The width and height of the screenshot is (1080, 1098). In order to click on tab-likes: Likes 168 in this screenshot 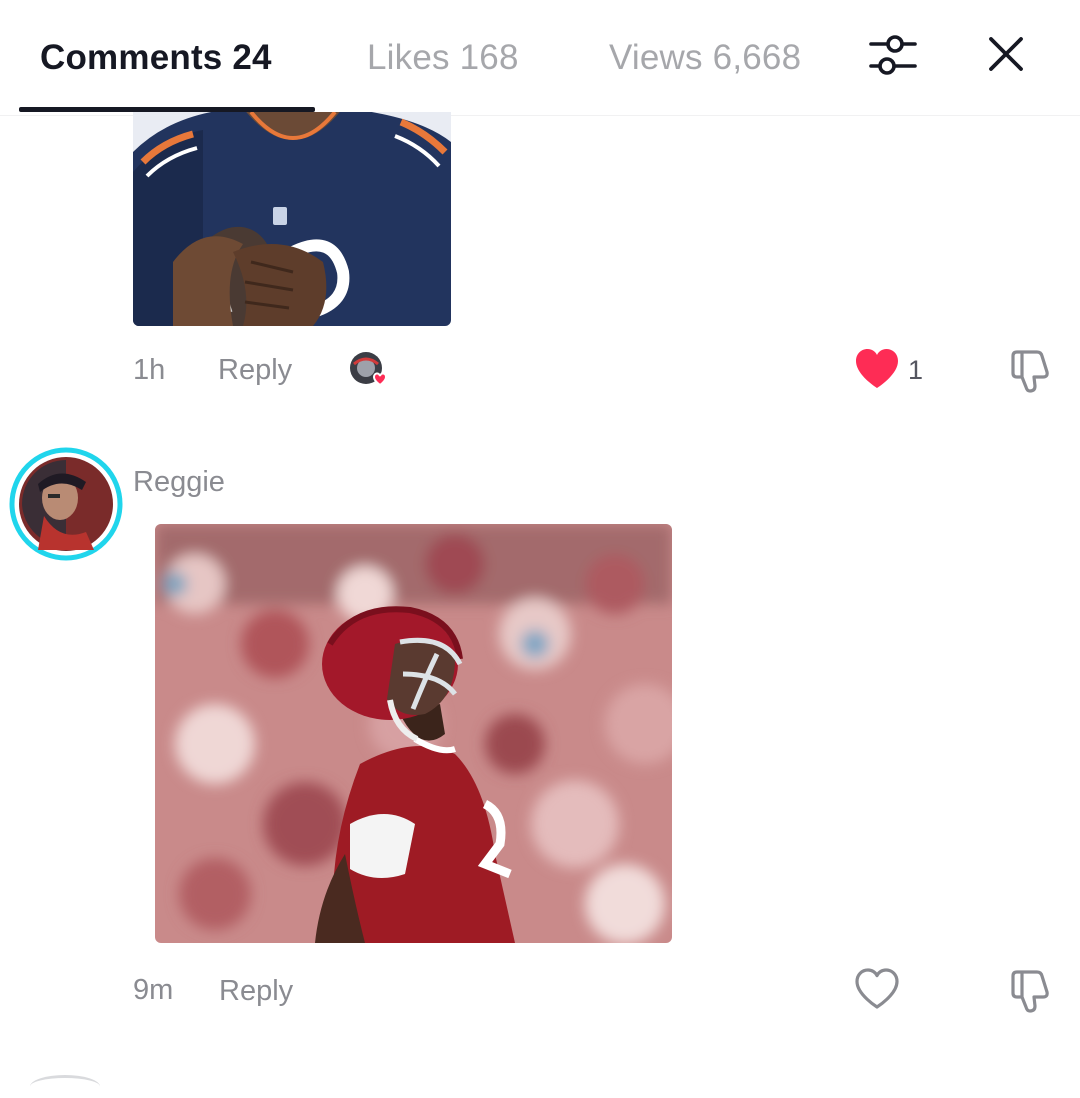, I will do `click(443, 58)`.